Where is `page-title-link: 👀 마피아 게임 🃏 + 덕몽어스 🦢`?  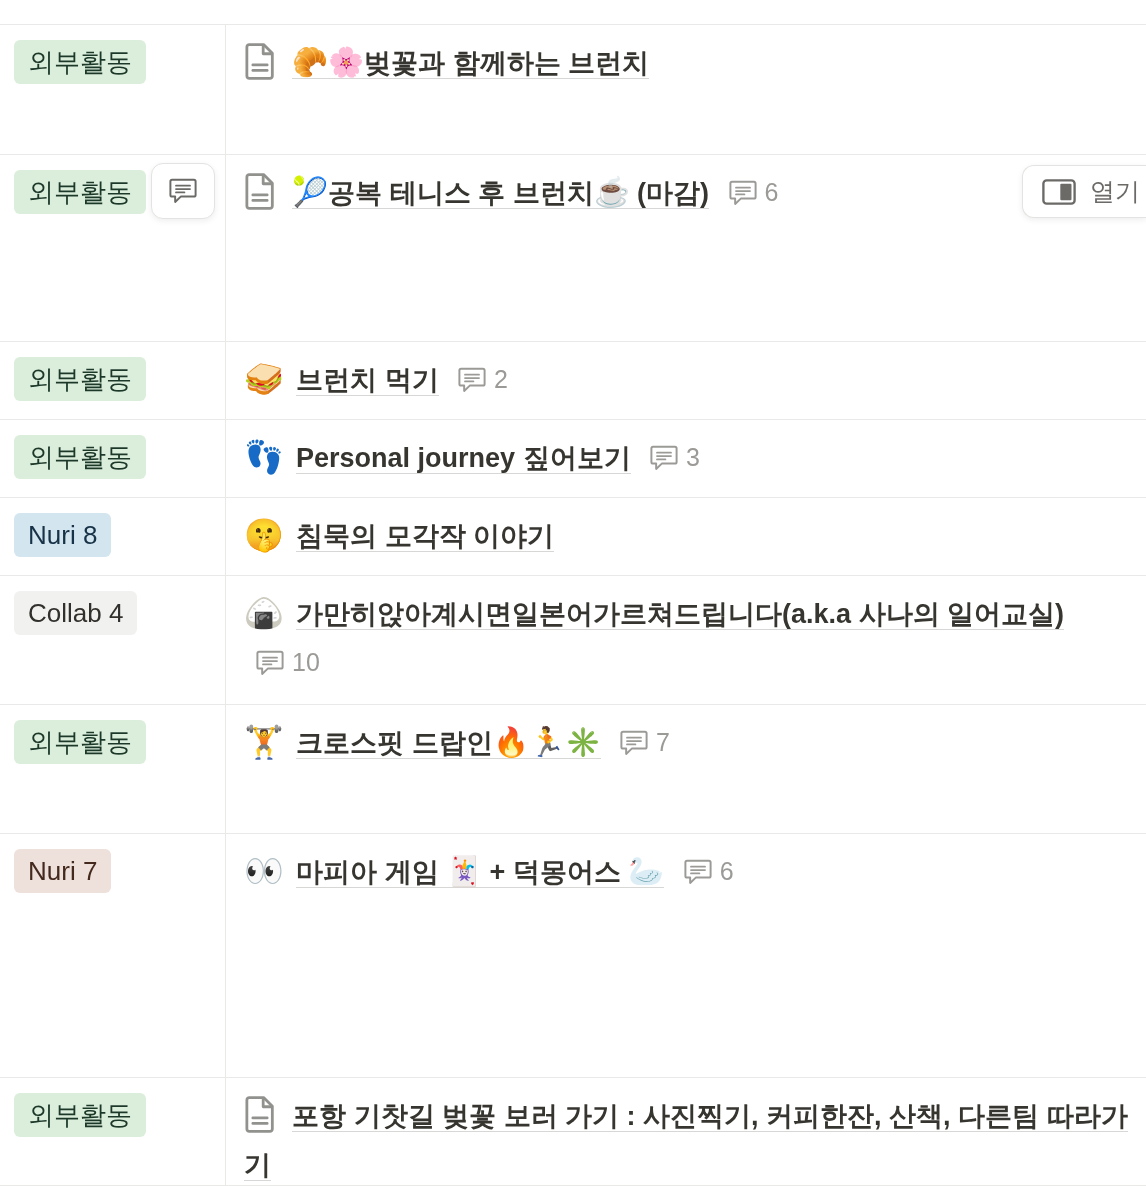 page-title-link: 👀 마피아 게임 🃏 + 덕몽어스 🦢 is located at coordinates (454, 872).